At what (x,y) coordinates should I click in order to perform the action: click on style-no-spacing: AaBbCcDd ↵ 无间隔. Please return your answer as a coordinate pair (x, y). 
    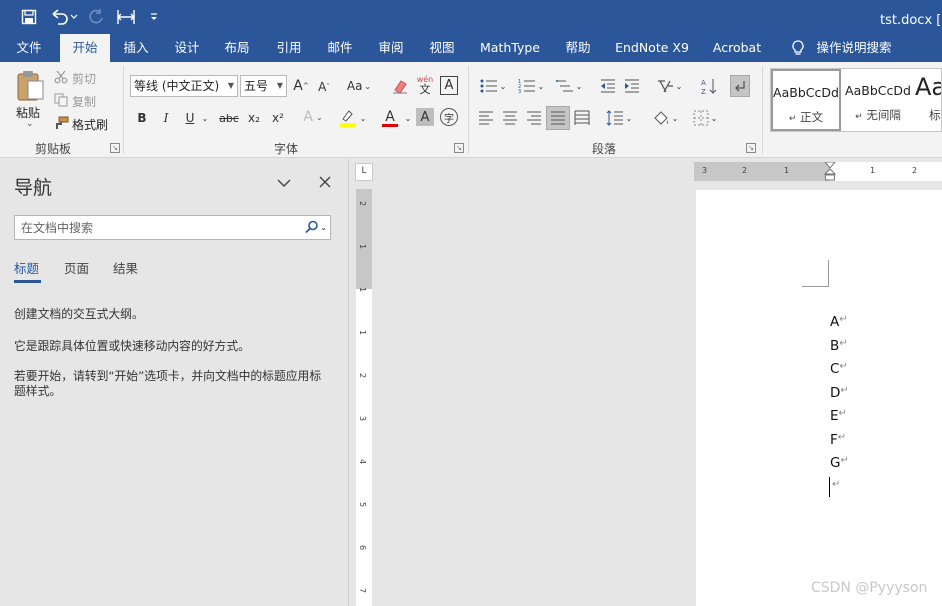
    Looking at the image, I should click on (878, 100).